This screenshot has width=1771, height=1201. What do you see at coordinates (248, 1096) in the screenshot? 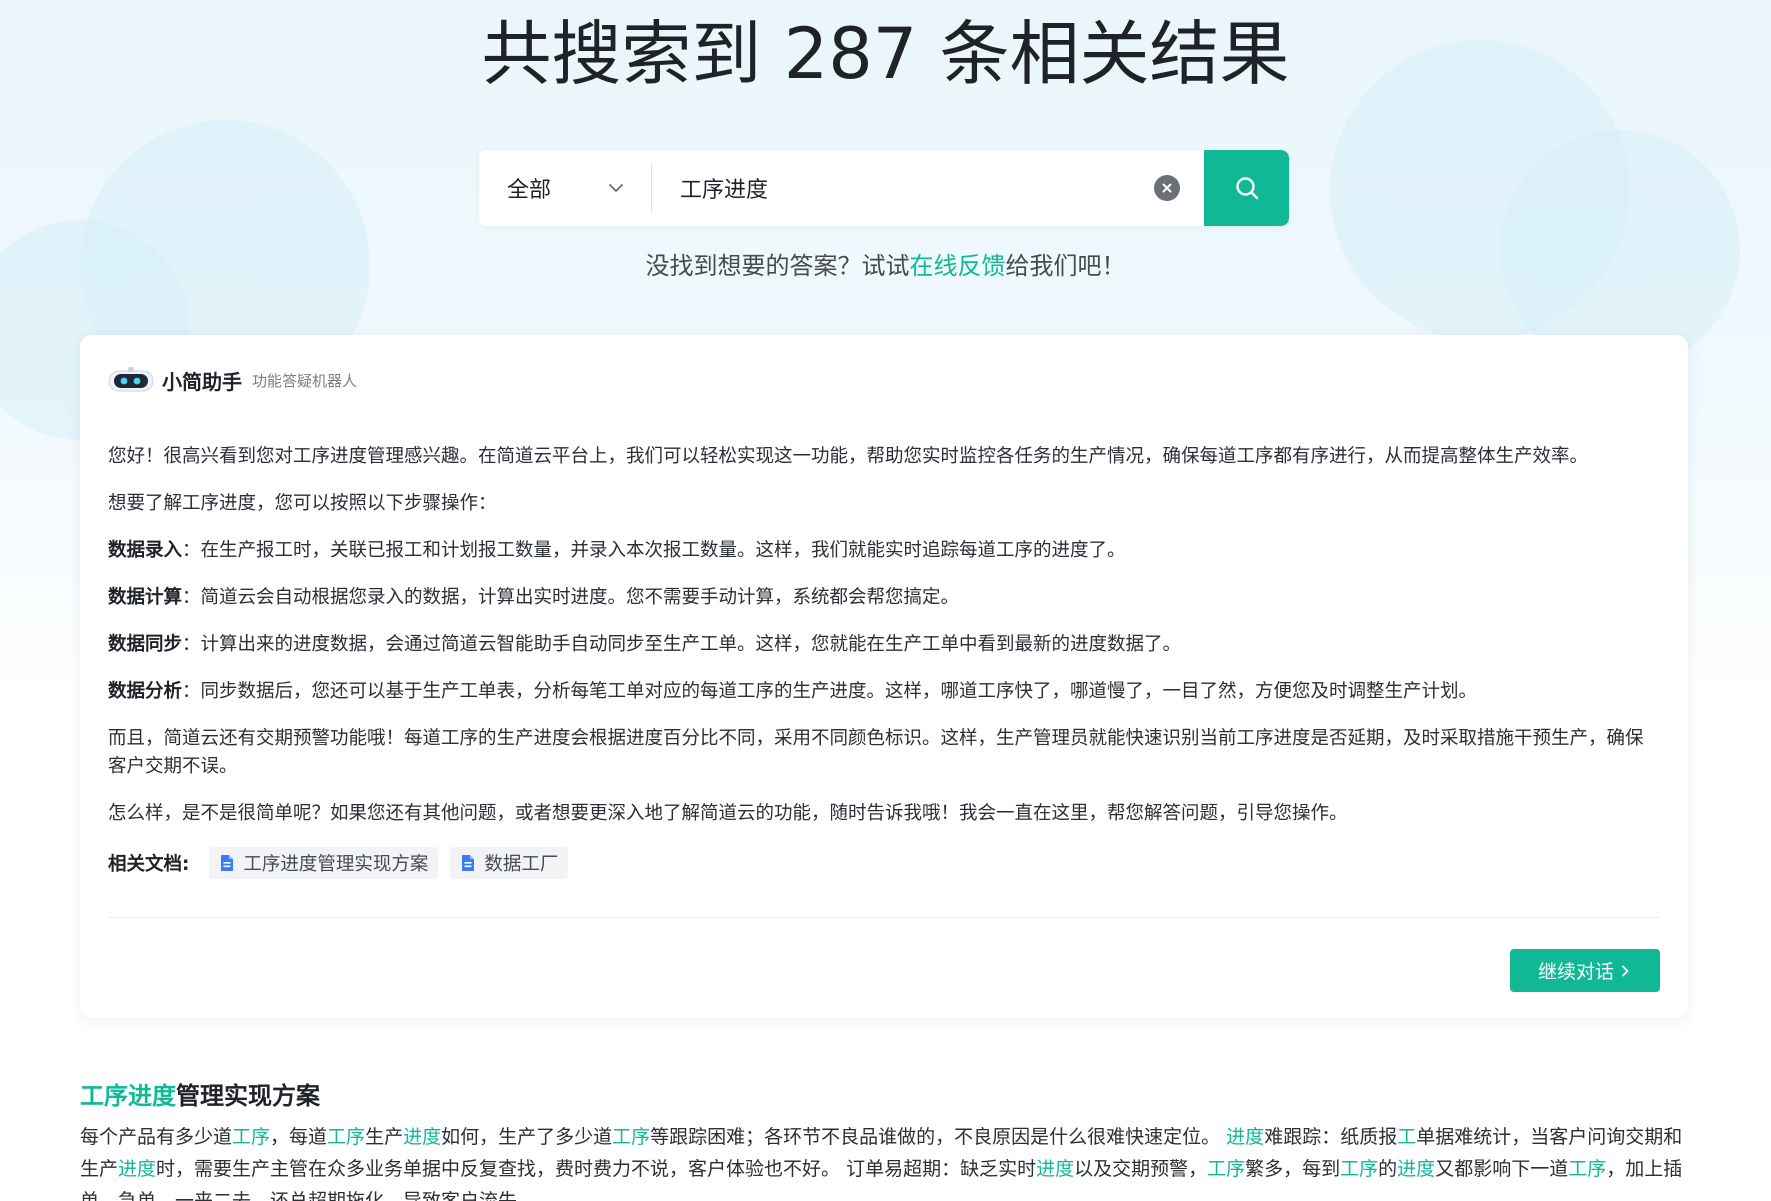
I see `result-title-rest: 管理实现方案` at bounding box center [248, 1096].